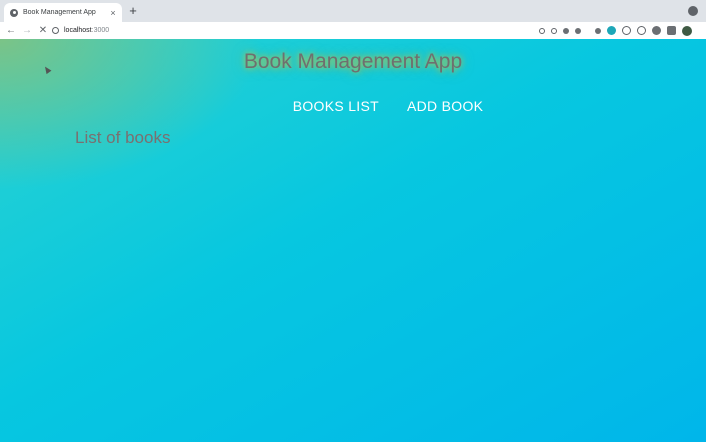 The image size is (706, 442). Describe the element at coordinates (353, 61) in the screenshot. I see `app-title: Book Management App` at that location.